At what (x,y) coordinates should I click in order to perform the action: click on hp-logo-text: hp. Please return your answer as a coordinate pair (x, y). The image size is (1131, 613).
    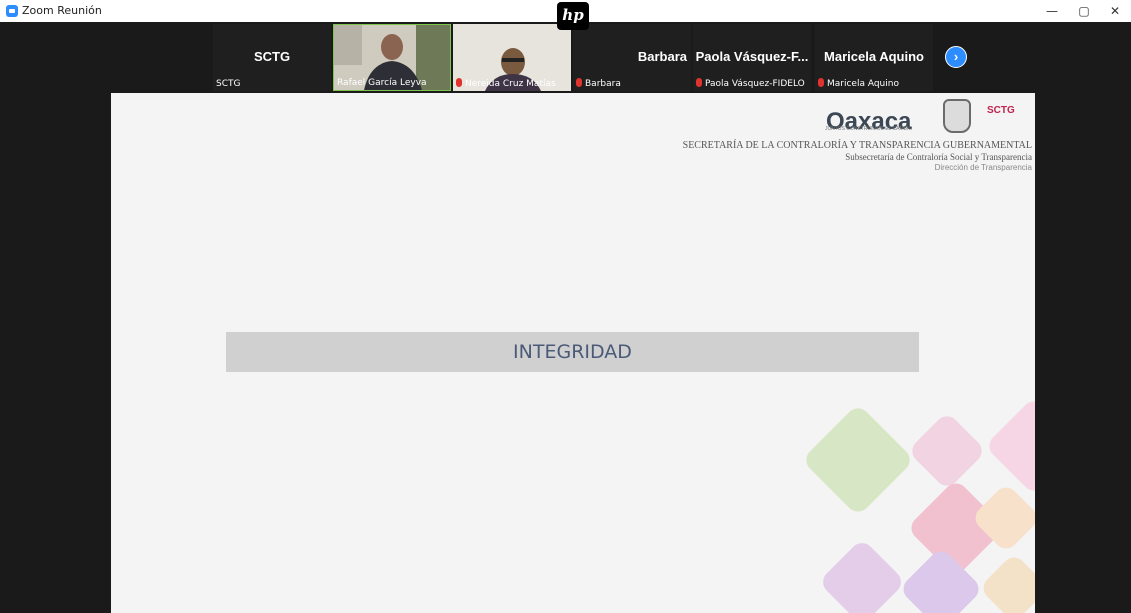
    Looking at the image, I should click on (573, 15).